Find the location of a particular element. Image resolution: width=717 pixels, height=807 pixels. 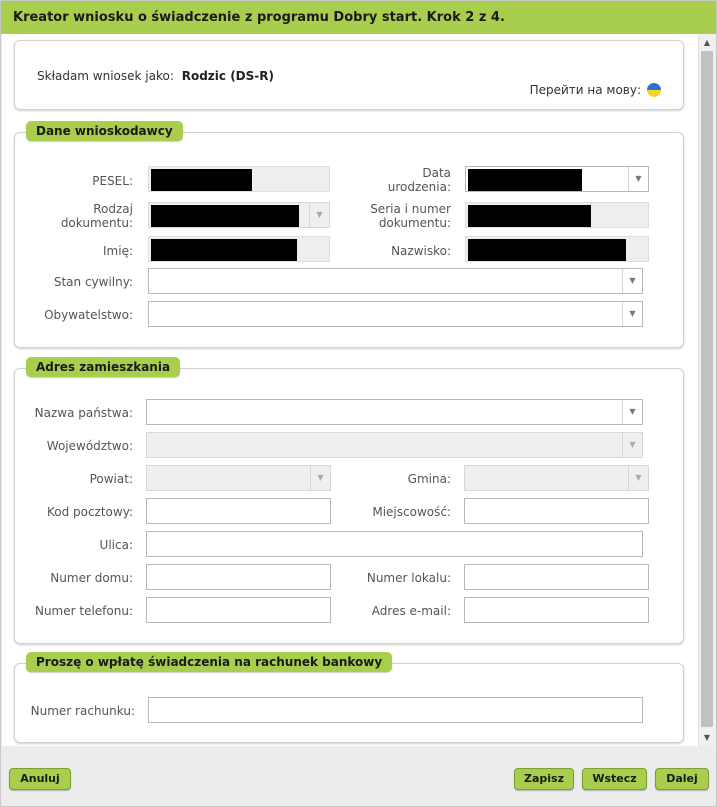

language-switch: Перейти на мову: is located at coordinates (595, 90).